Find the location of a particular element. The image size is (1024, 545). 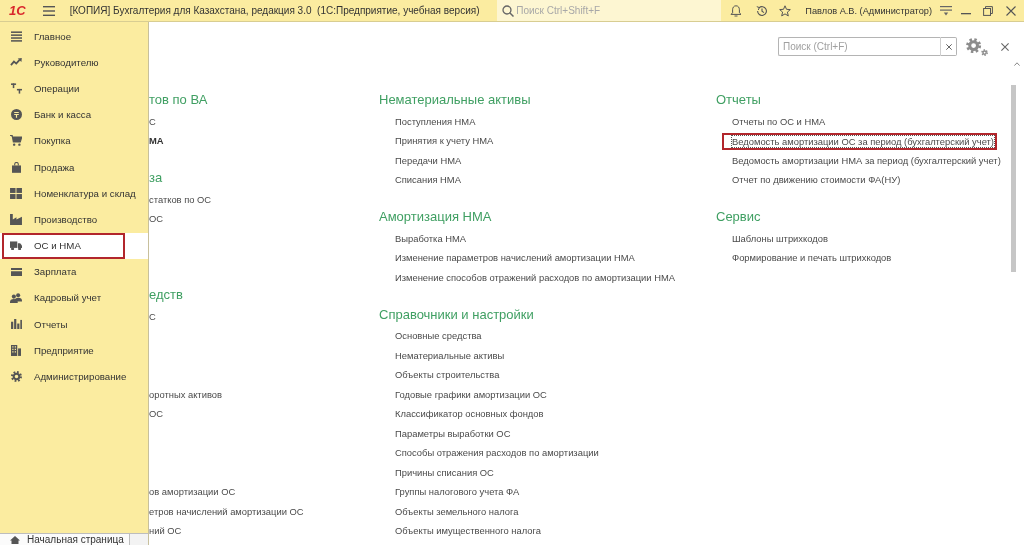

minimize-icon is located at coordinates (966, 13).